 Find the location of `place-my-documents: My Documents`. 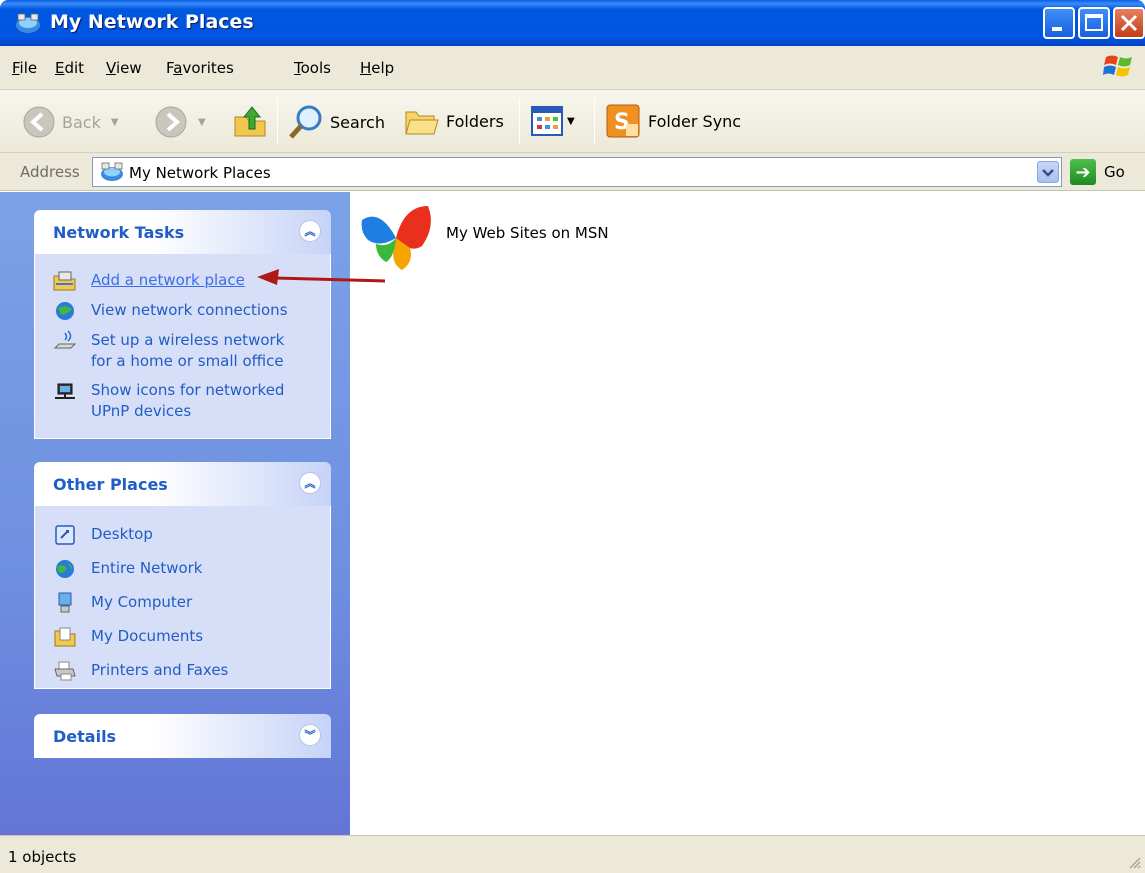

place-my-documents: My Documents is located at coordinates (182, 637).